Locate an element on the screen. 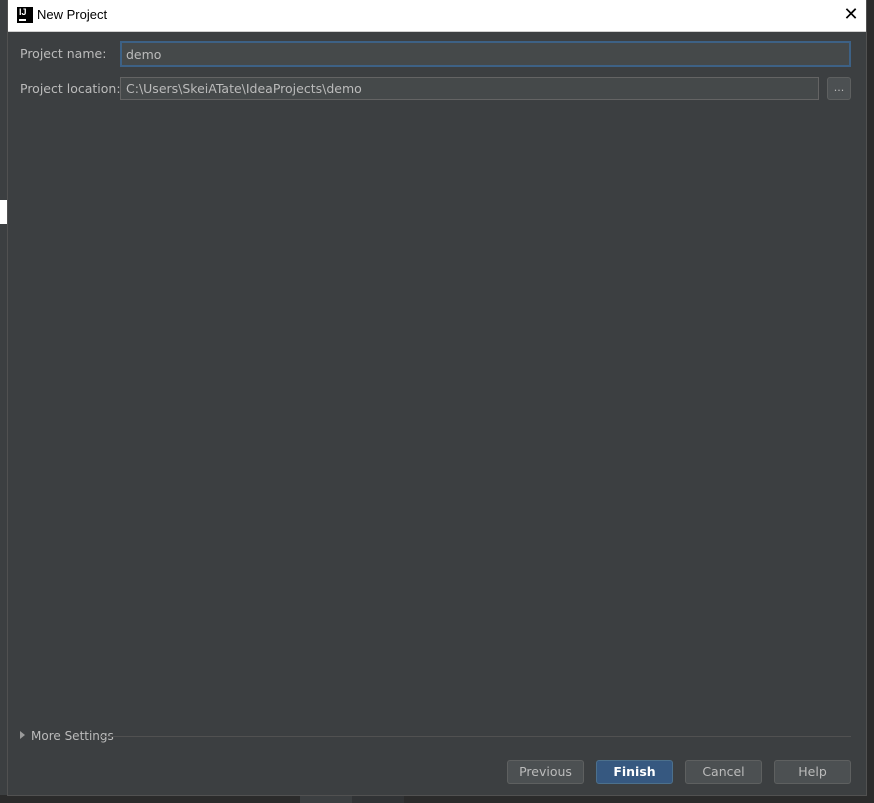 The height and width of the screenshot is (803, 874). close-icon: ✕ is located at coordinates (851, 14).